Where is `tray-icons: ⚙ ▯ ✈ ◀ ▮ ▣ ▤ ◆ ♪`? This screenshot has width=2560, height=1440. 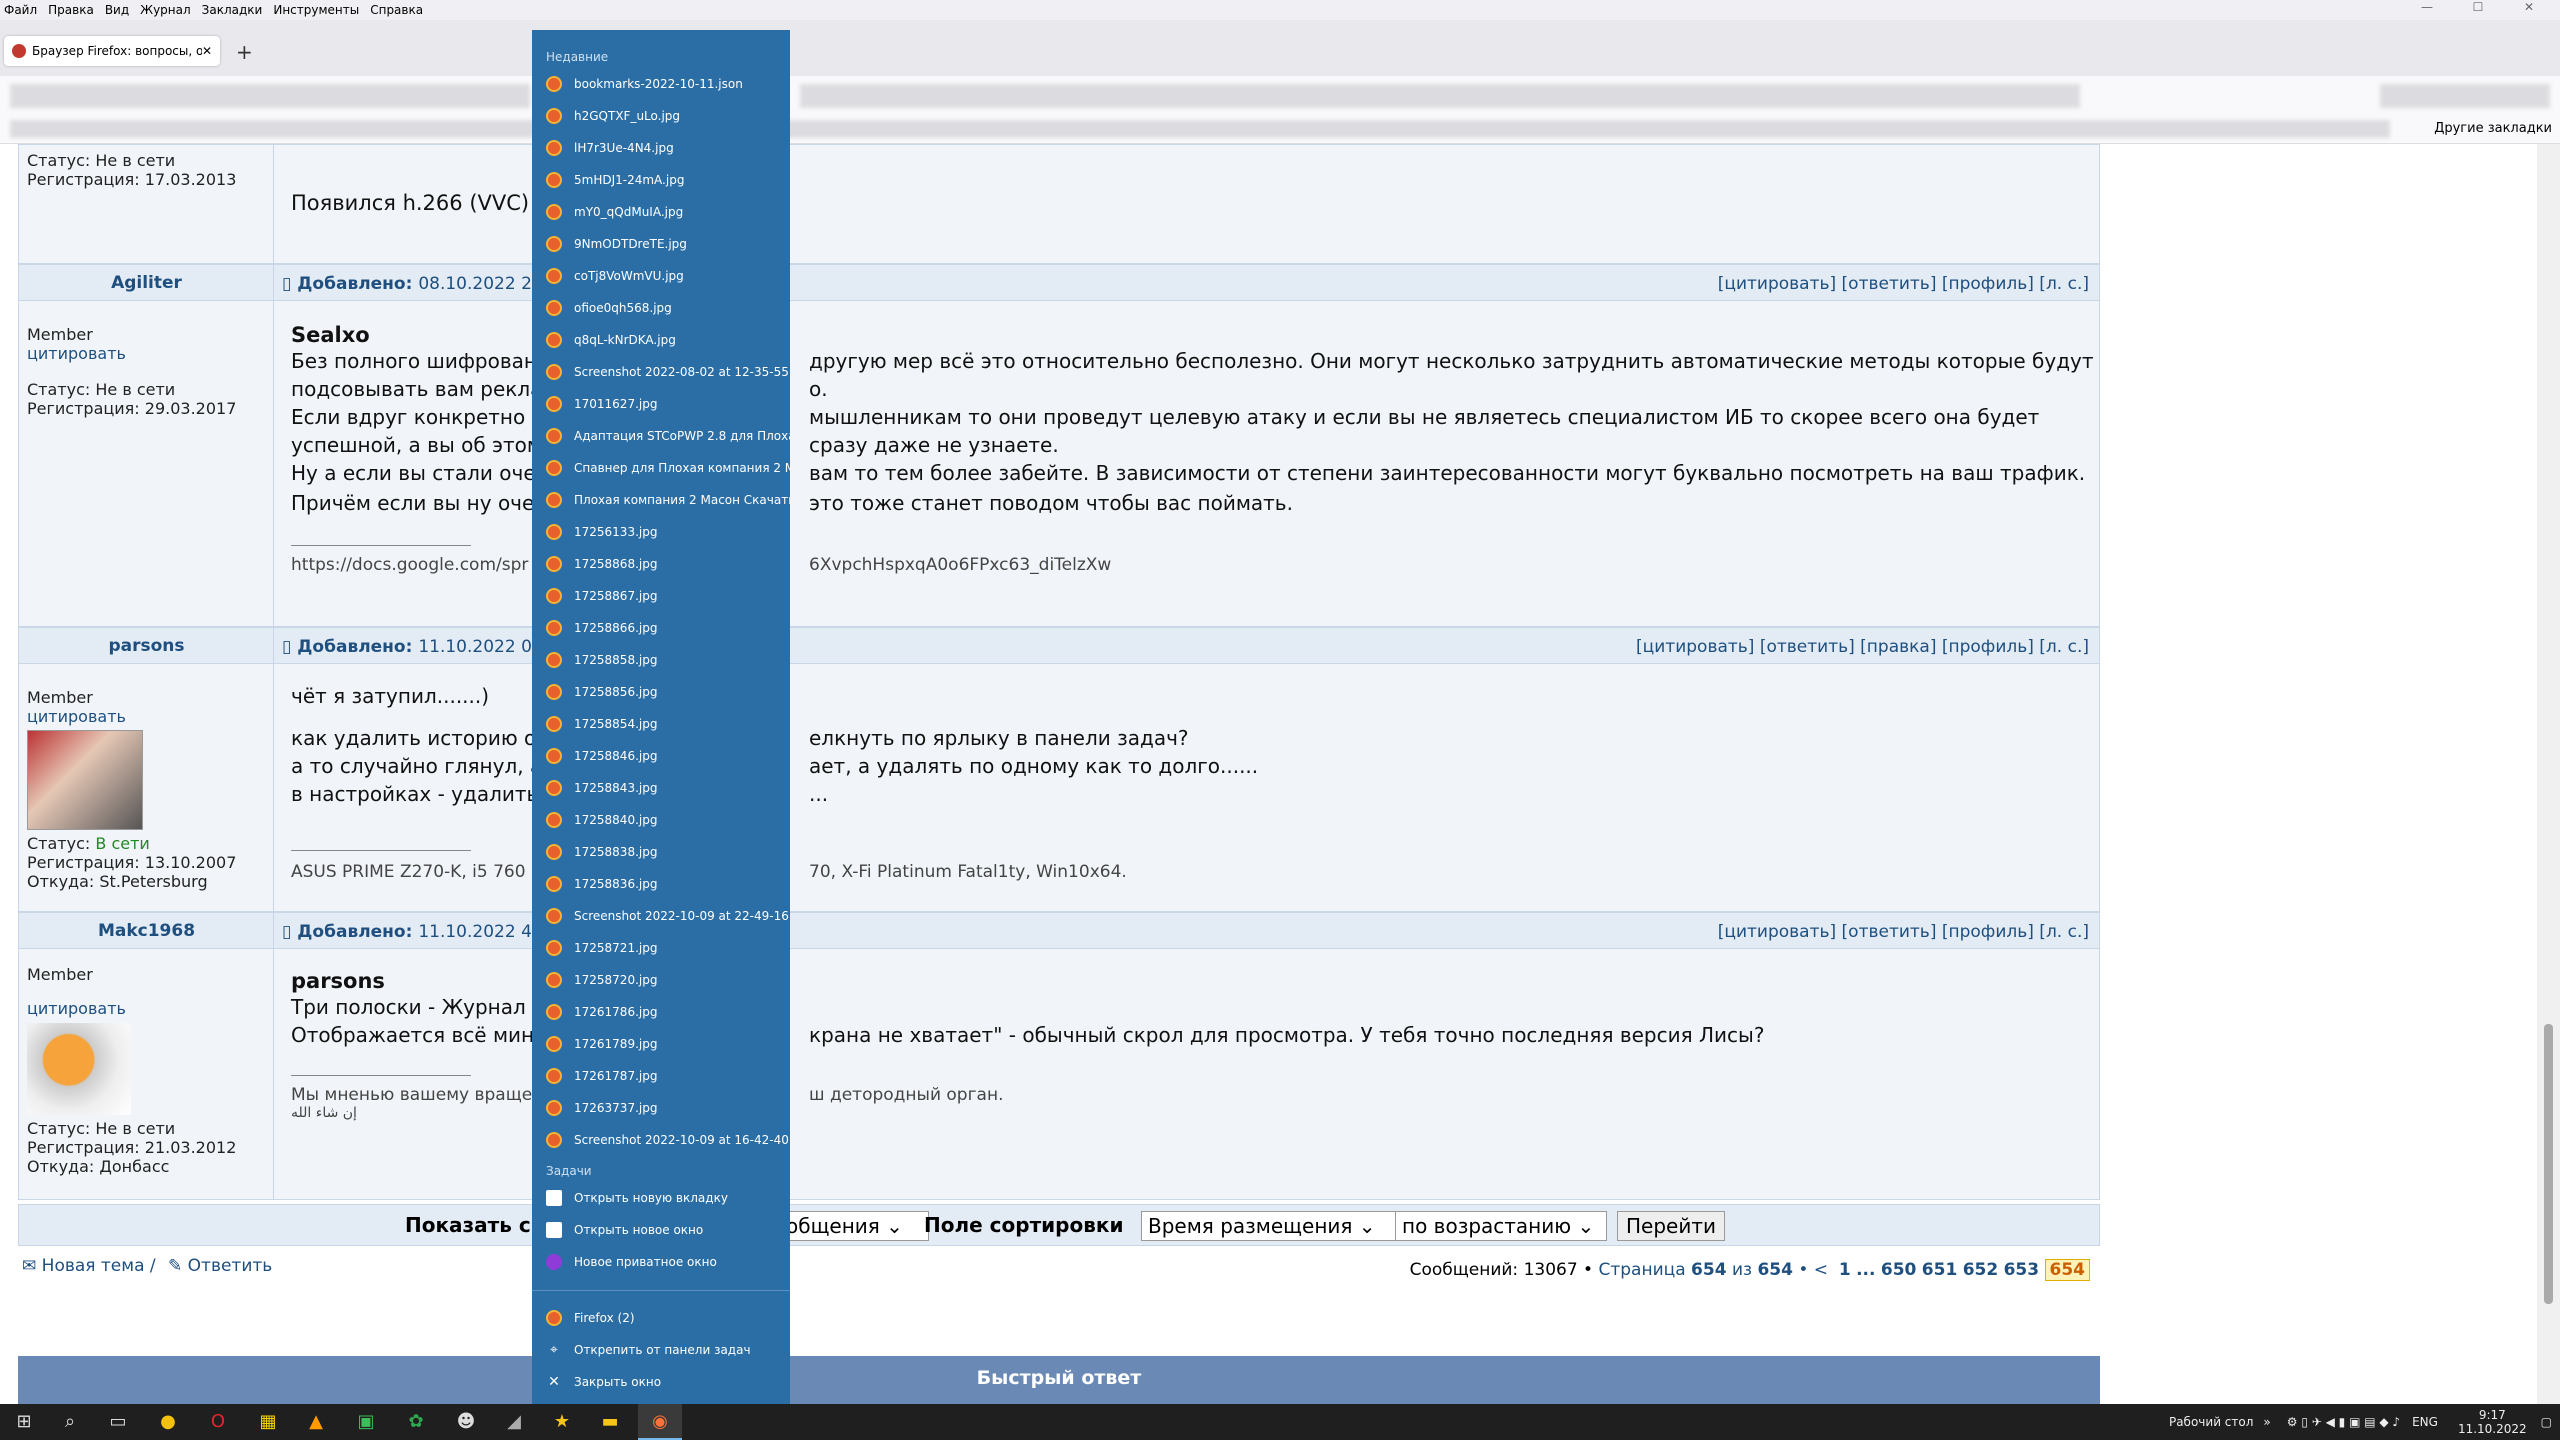 tray-icons: ⚙ ▯ ✈ ◀ ▮ ▣ ▤ ◆ ♪ is located at coordinates (2343, 1422).